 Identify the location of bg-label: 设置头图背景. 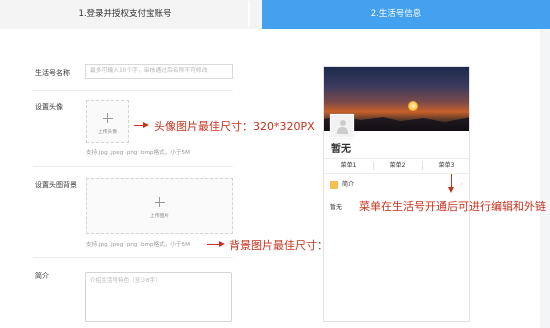
(56, 185).